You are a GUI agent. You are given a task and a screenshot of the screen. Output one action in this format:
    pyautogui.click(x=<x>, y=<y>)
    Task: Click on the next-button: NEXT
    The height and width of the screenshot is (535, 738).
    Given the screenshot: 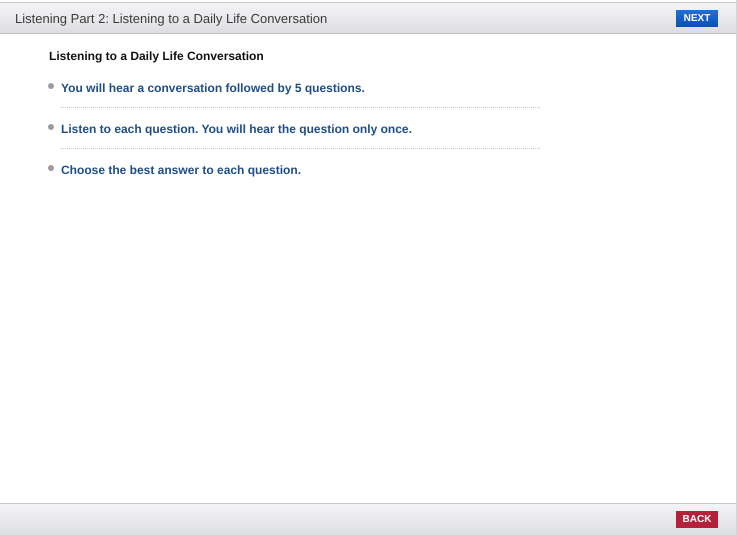 What is the action you would take?
    pyautogui.click(x=697, y=18)
    